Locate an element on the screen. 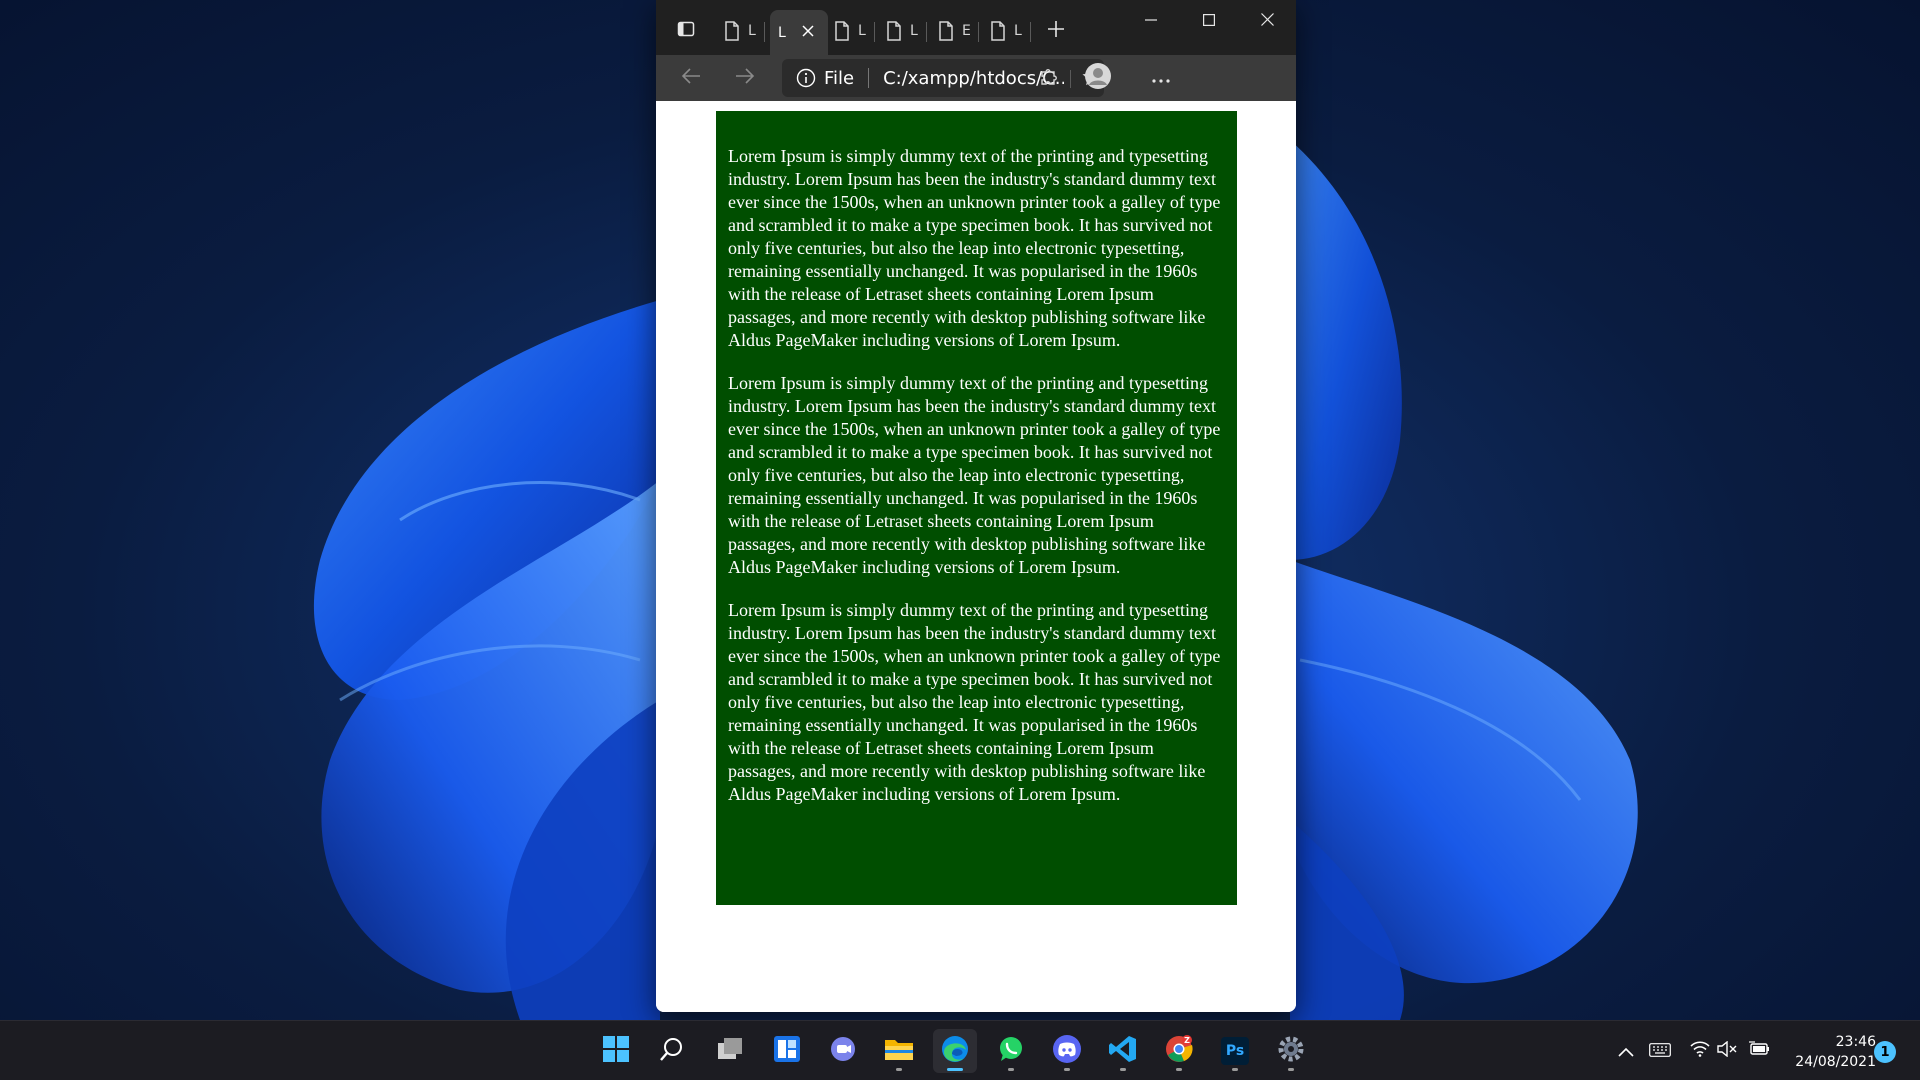 This screenshot has height=1080, width=1920. clock: 23:46 24/08/2021 is located at coordinates (1830, 1052).